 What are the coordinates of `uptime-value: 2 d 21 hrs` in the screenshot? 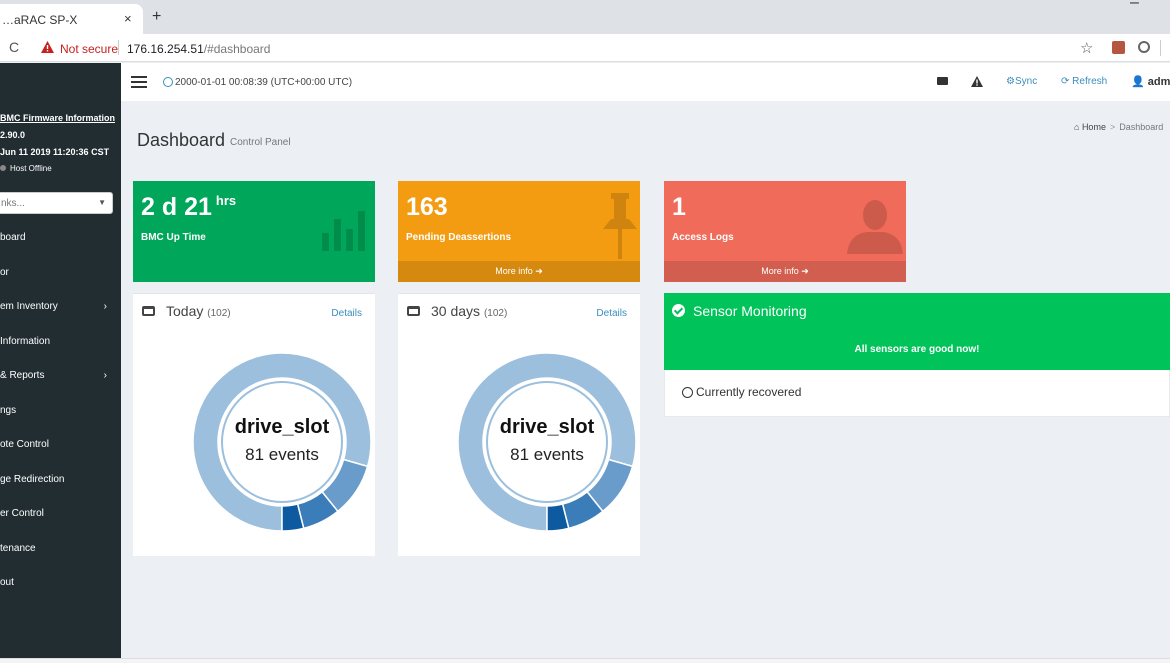 It's located at (188, 207).